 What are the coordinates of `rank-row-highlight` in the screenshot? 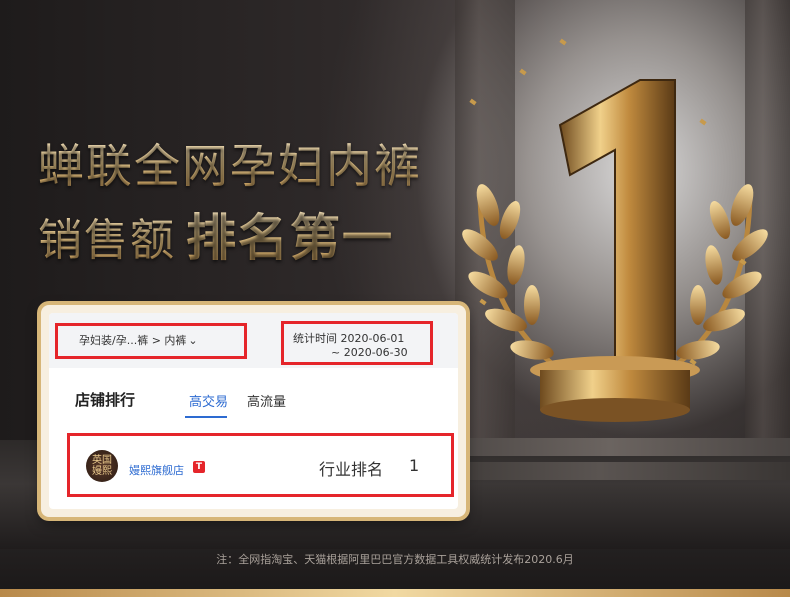 It's located at (260, 465).